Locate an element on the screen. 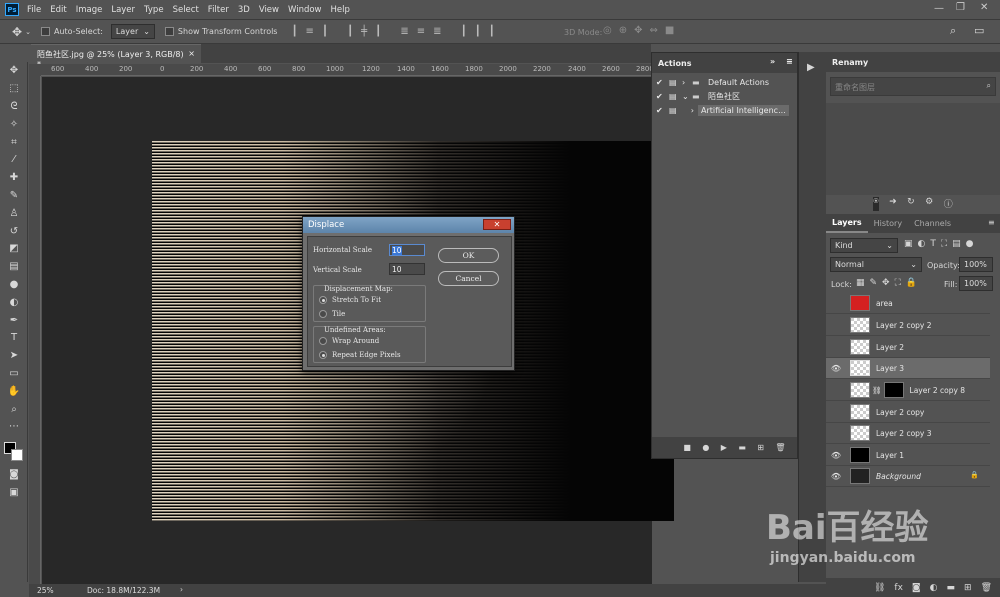 The height and width of the screenshot is (597, 1000). zoom-level: 25% is located at coordinates (58, 590).